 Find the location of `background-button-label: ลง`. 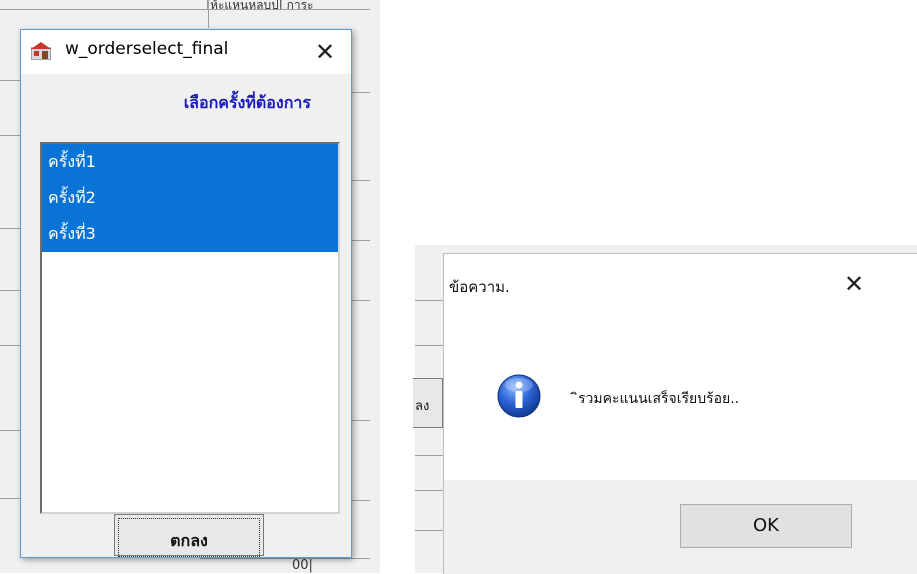

background-button-label: ลง is located at coordinates (422, 406).